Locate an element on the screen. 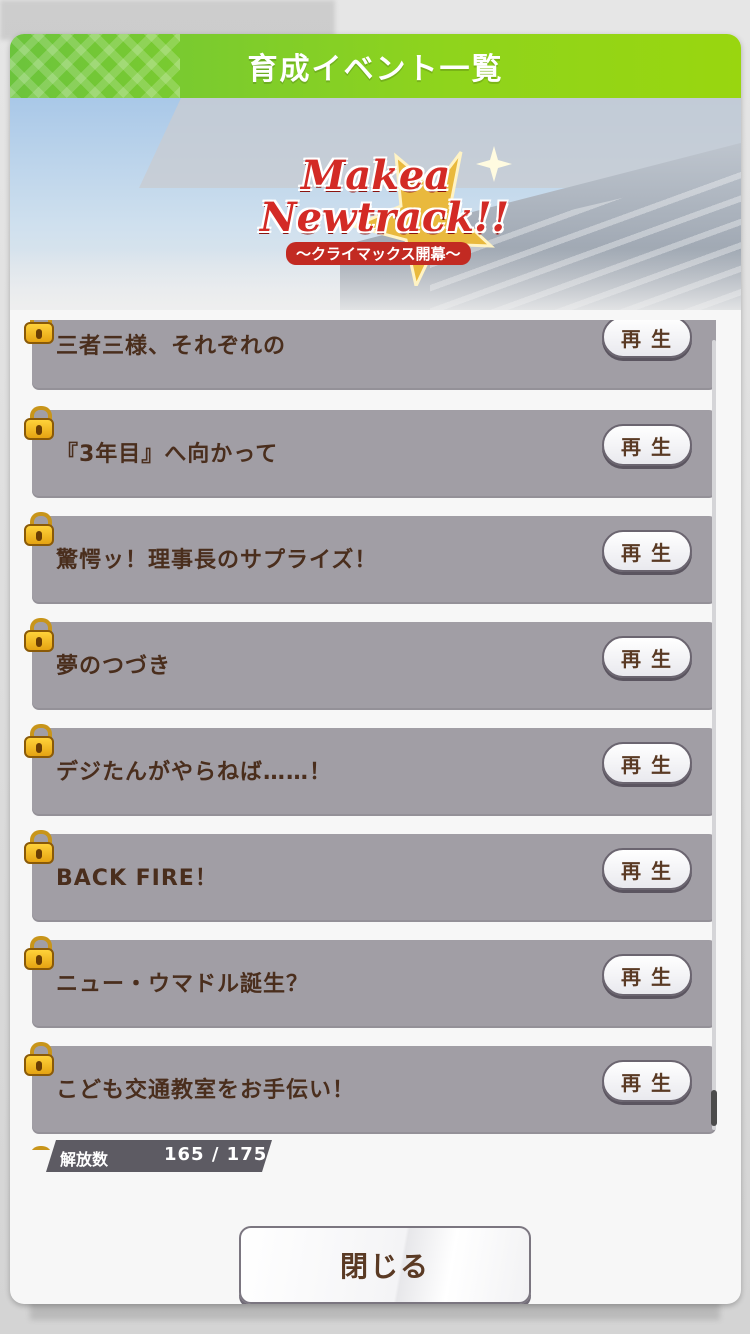  unlock-count-value: 165 / 175 is located at coordinates (216, 1154).